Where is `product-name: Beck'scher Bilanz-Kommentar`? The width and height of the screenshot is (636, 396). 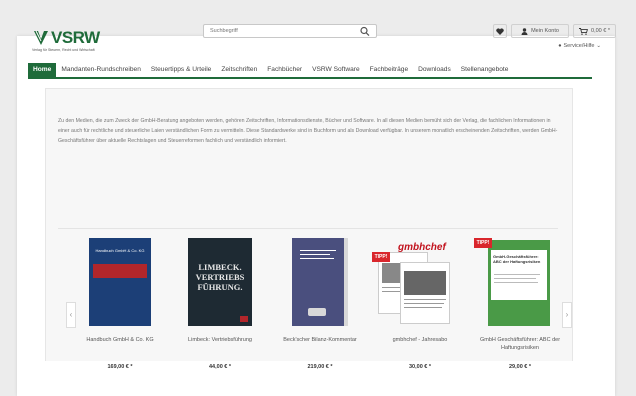 product-name: Beck'scher Bilanz-Kommentar is located at coordinates (320, 340).